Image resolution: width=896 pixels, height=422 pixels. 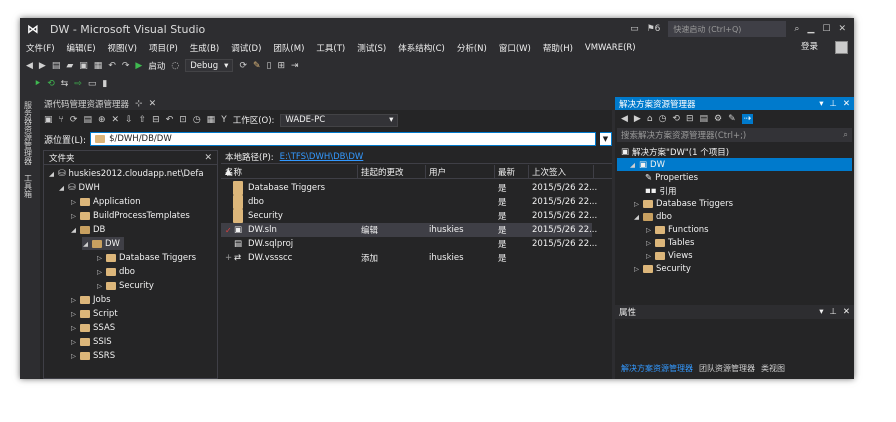 What do you see at coordinates (416, 258) in the screenshot?
I see `file-row: + ⇄ DW.vssscc 添加 ihuskies 是` at bounding box center [416, 258].